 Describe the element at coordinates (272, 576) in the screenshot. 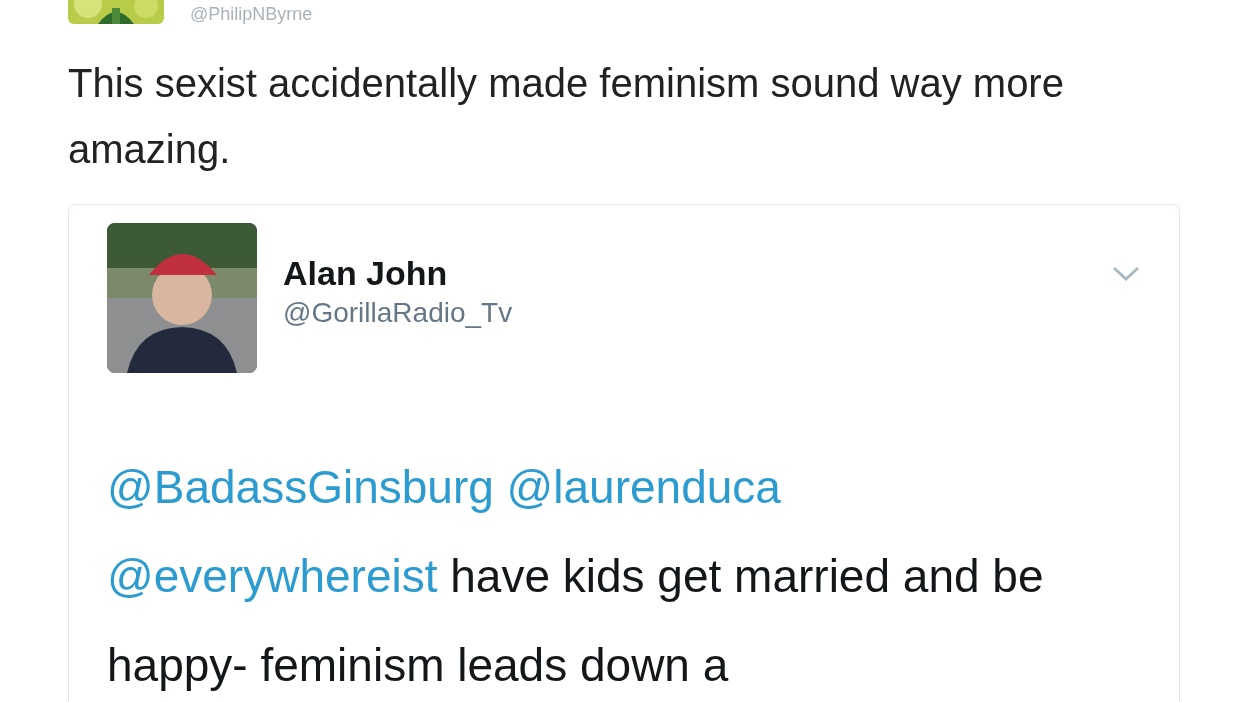

I see `mention-link: @everywhereist` at that location.